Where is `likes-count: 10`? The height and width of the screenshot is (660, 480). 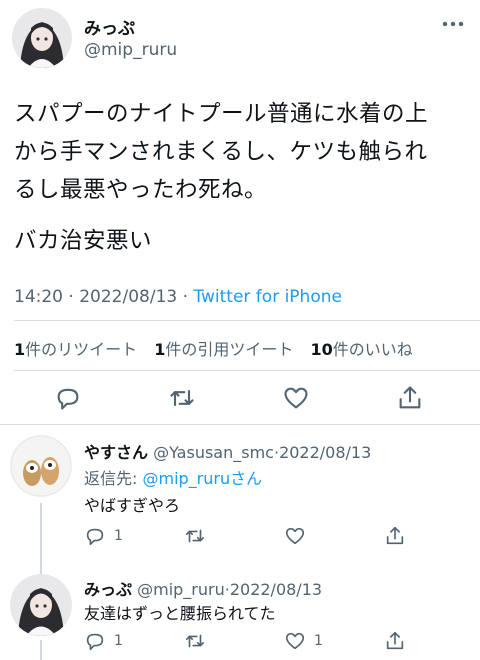 likes-count: 10 is located at coordinates (321, 349).